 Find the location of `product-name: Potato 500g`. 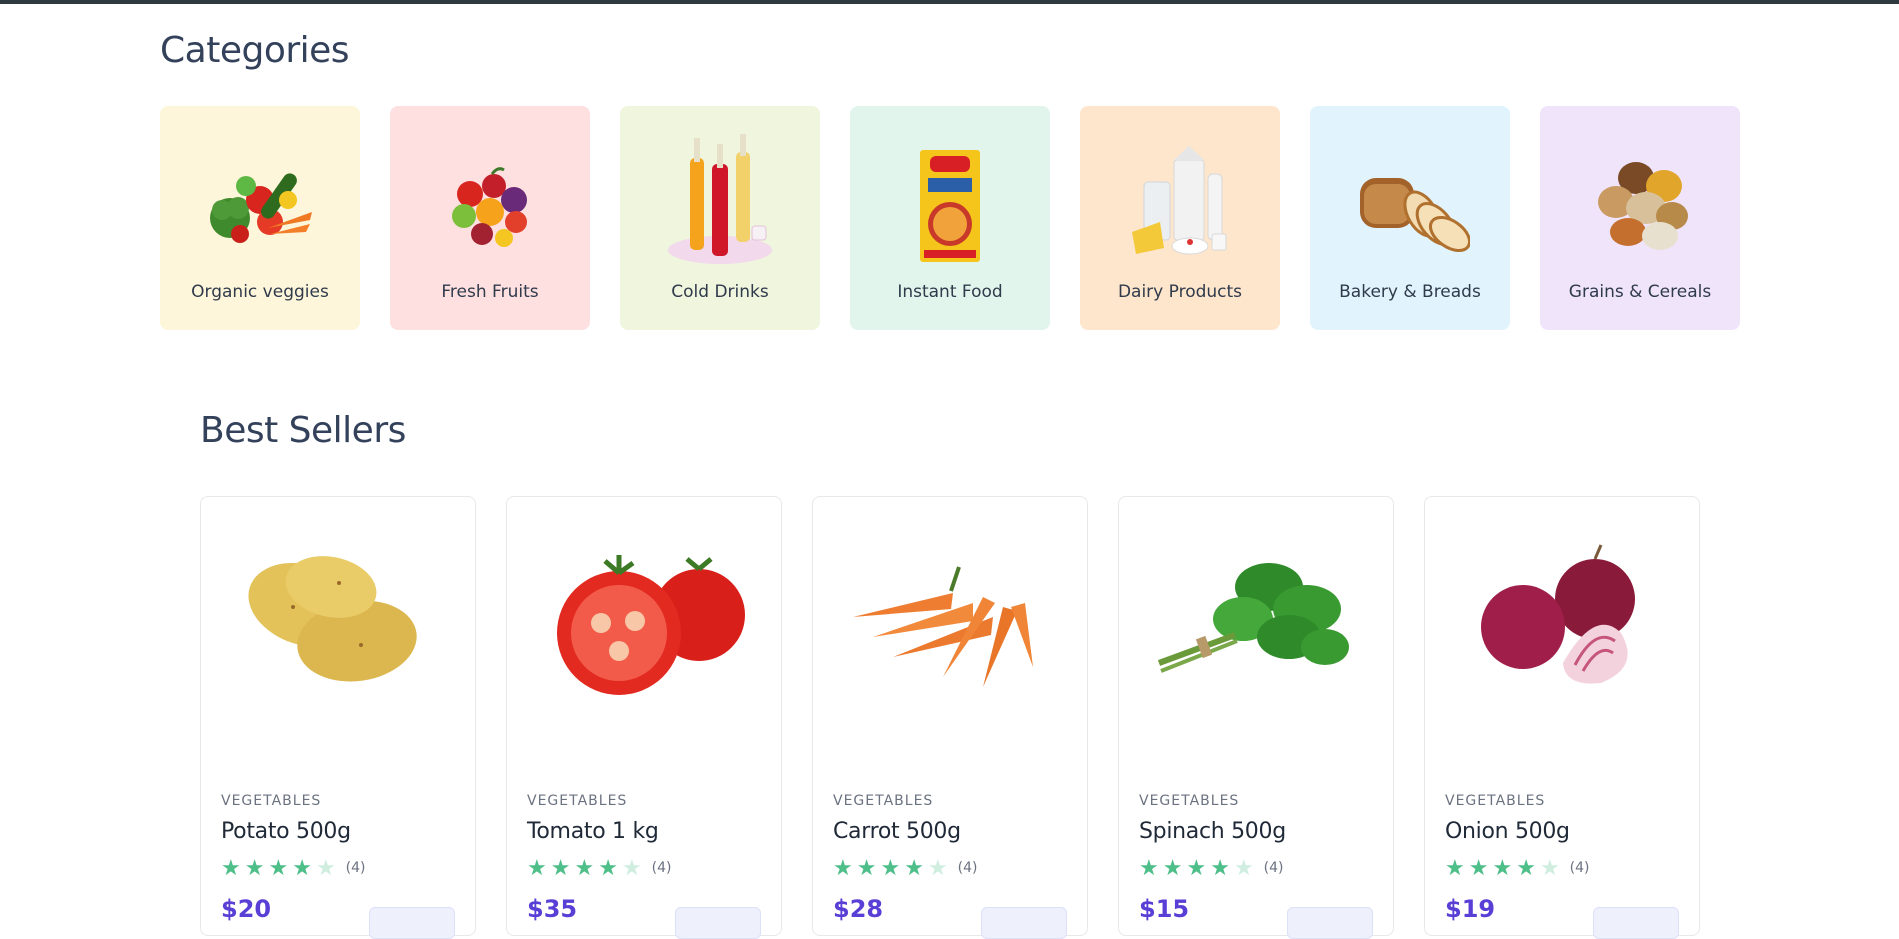

product-name: Potato 500g is located at coordinates (286, 831).